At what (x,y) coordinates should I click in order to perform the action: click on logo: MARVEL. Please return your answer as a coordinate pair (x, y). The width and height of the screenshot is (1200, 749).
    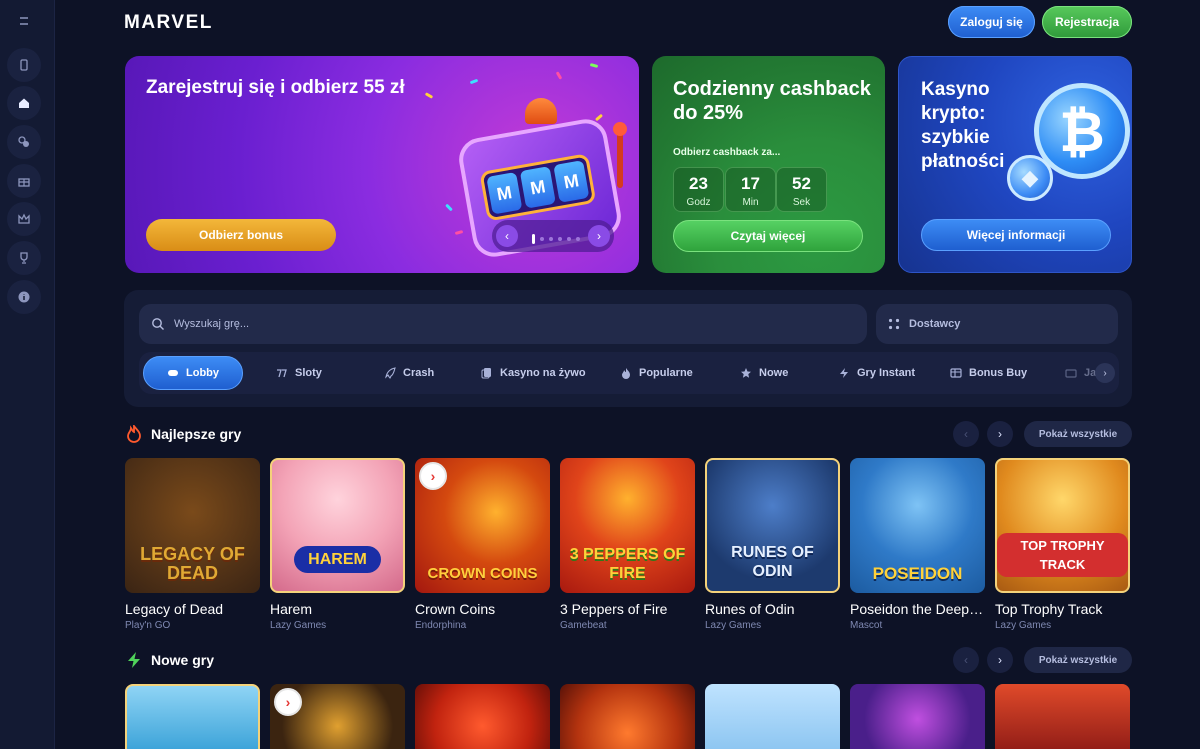
    Looking at the image, I should click on (168, 23).